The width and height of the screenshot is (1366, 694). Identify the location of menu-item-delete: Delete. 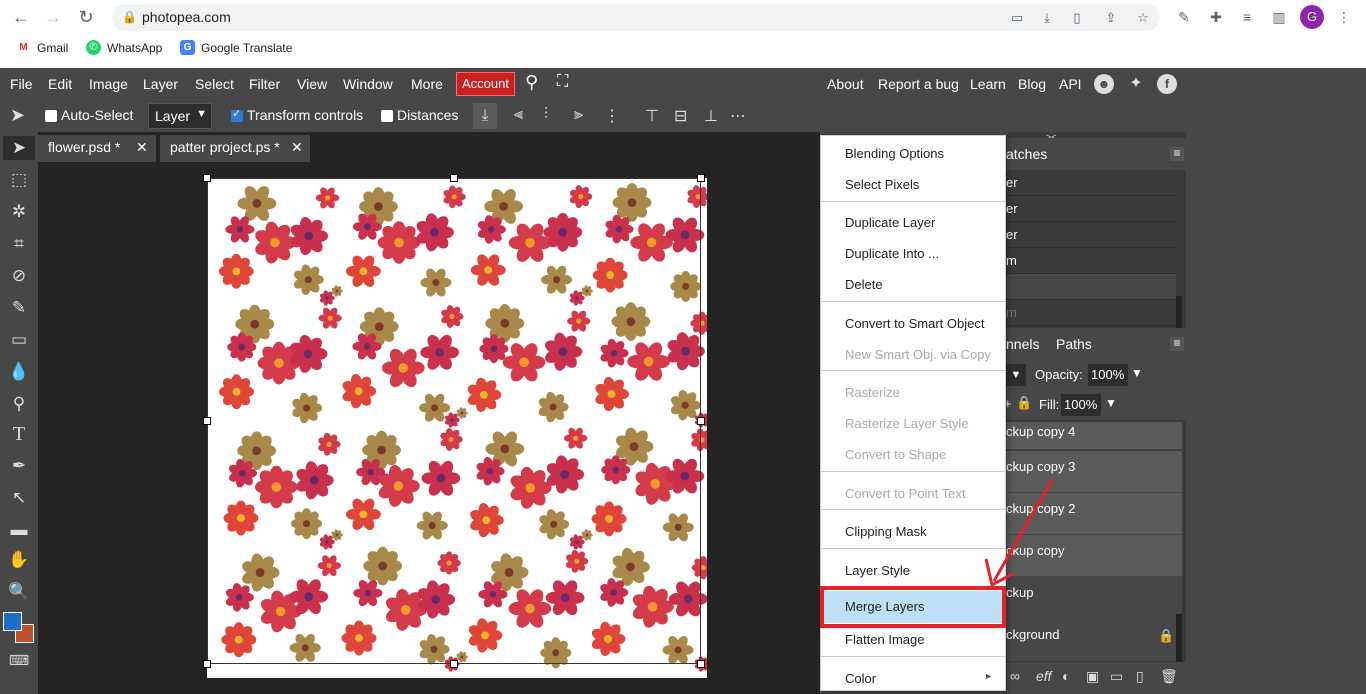
(913, 284).